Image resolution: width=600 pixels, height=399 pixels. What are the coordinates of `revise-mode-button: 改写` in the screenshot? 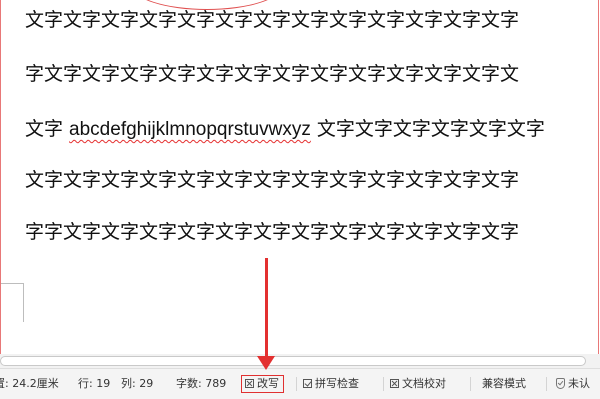 It's located at (262, 384).